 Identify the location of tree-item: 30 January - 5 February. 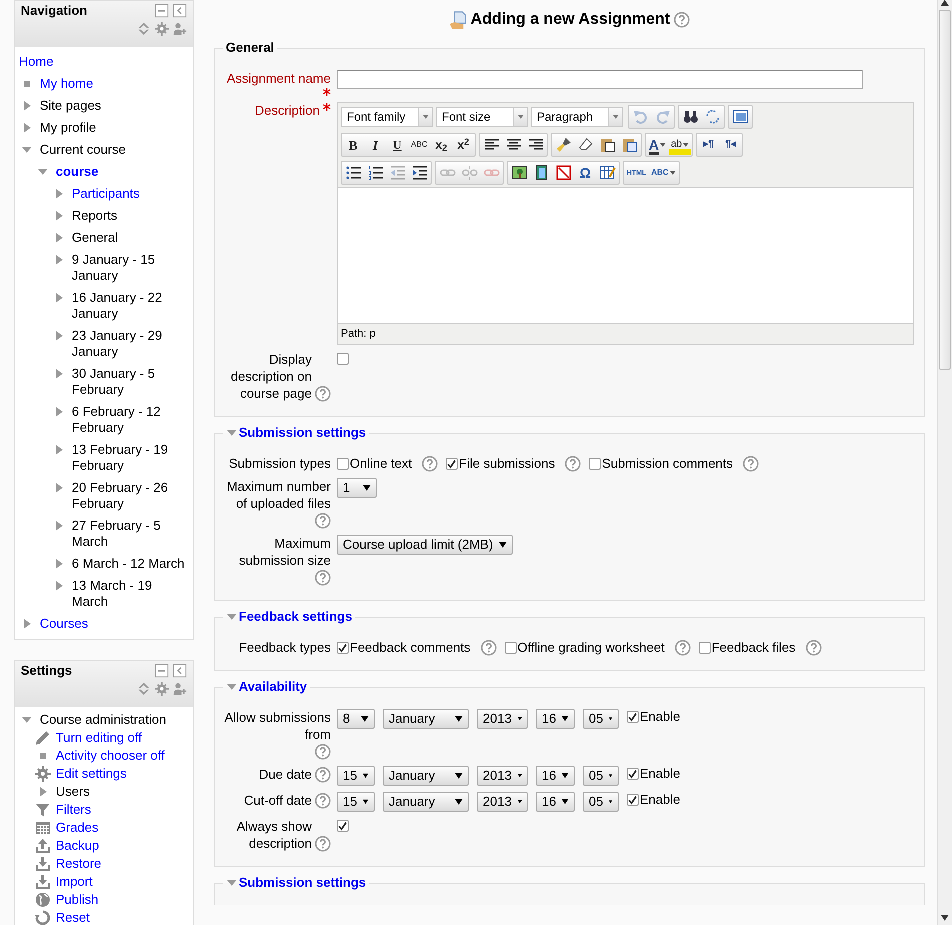
(129, 382).